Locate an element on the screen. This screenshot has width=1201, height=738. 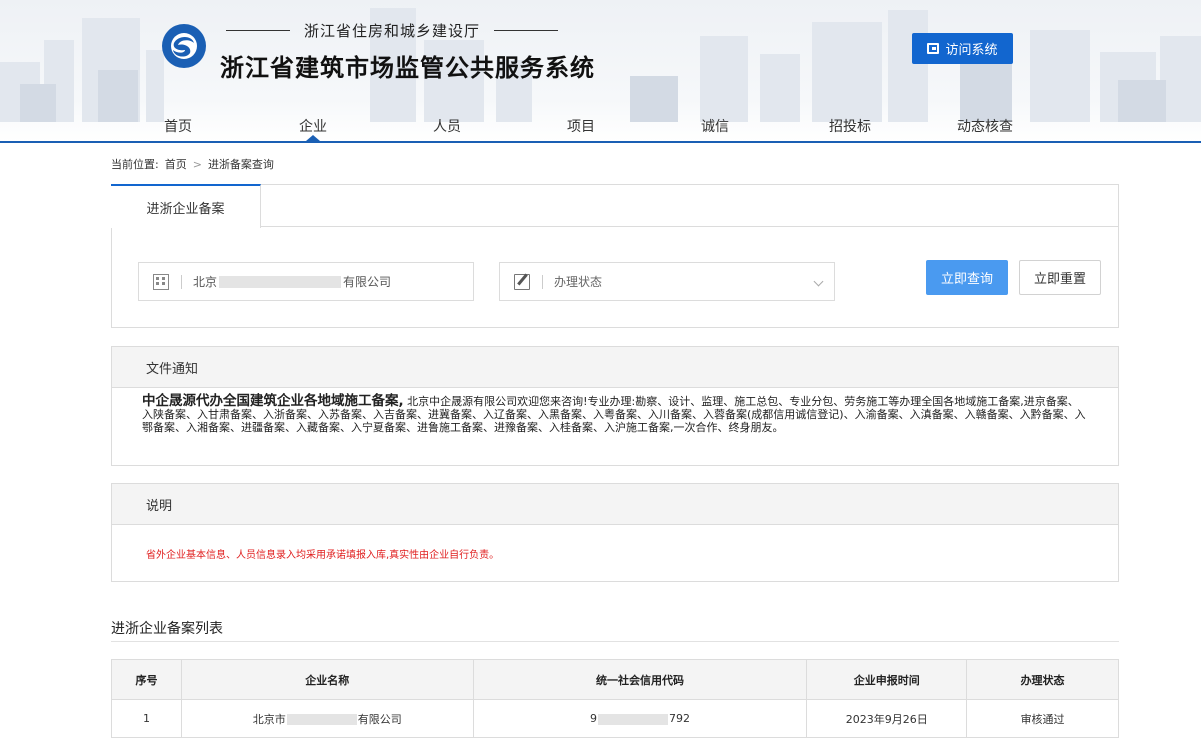
main-nav: 首页 企业 人员 项目 诚信 招投标 动态核查 is located at coordinates (600, 127).